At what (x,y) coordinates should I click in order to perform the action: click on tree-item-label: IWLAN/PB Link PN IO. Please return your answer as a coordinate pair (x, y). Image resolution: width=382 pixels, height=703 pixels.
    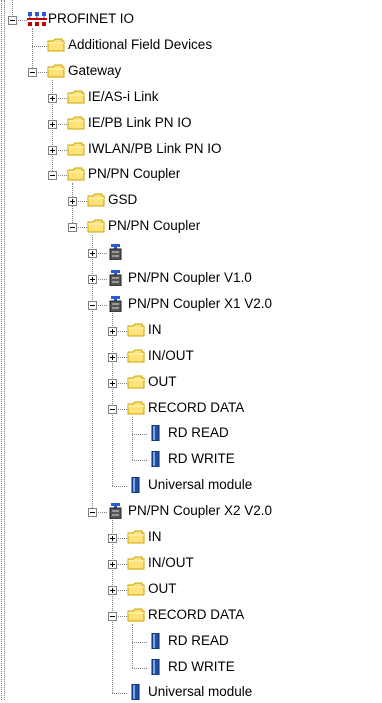
    Looking at the image, I should click on (155, 149).